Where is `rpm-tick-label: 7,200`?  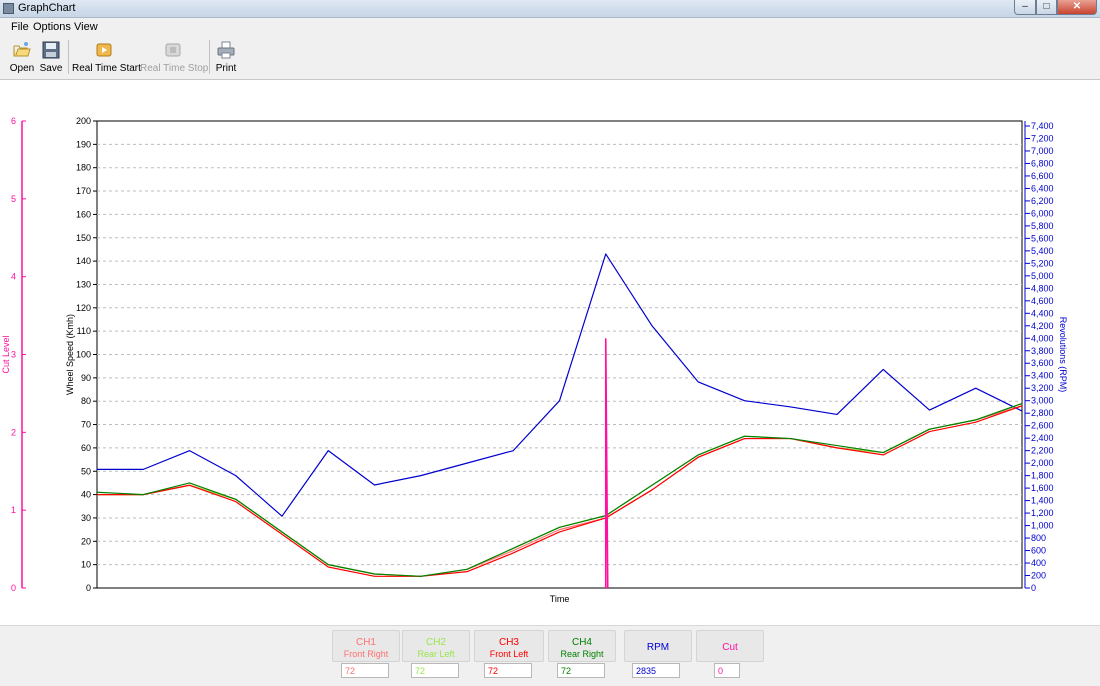
rpm-tick-label: 7,200 is located at coordinates (1042, 138).